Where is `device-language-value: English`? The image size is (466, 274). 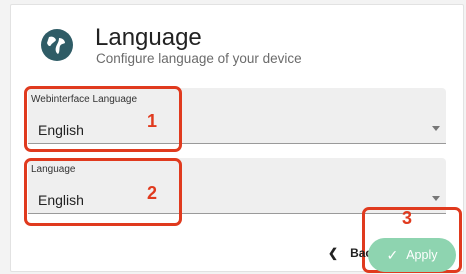
device-language-value: English is located at coordinates (61, 200).